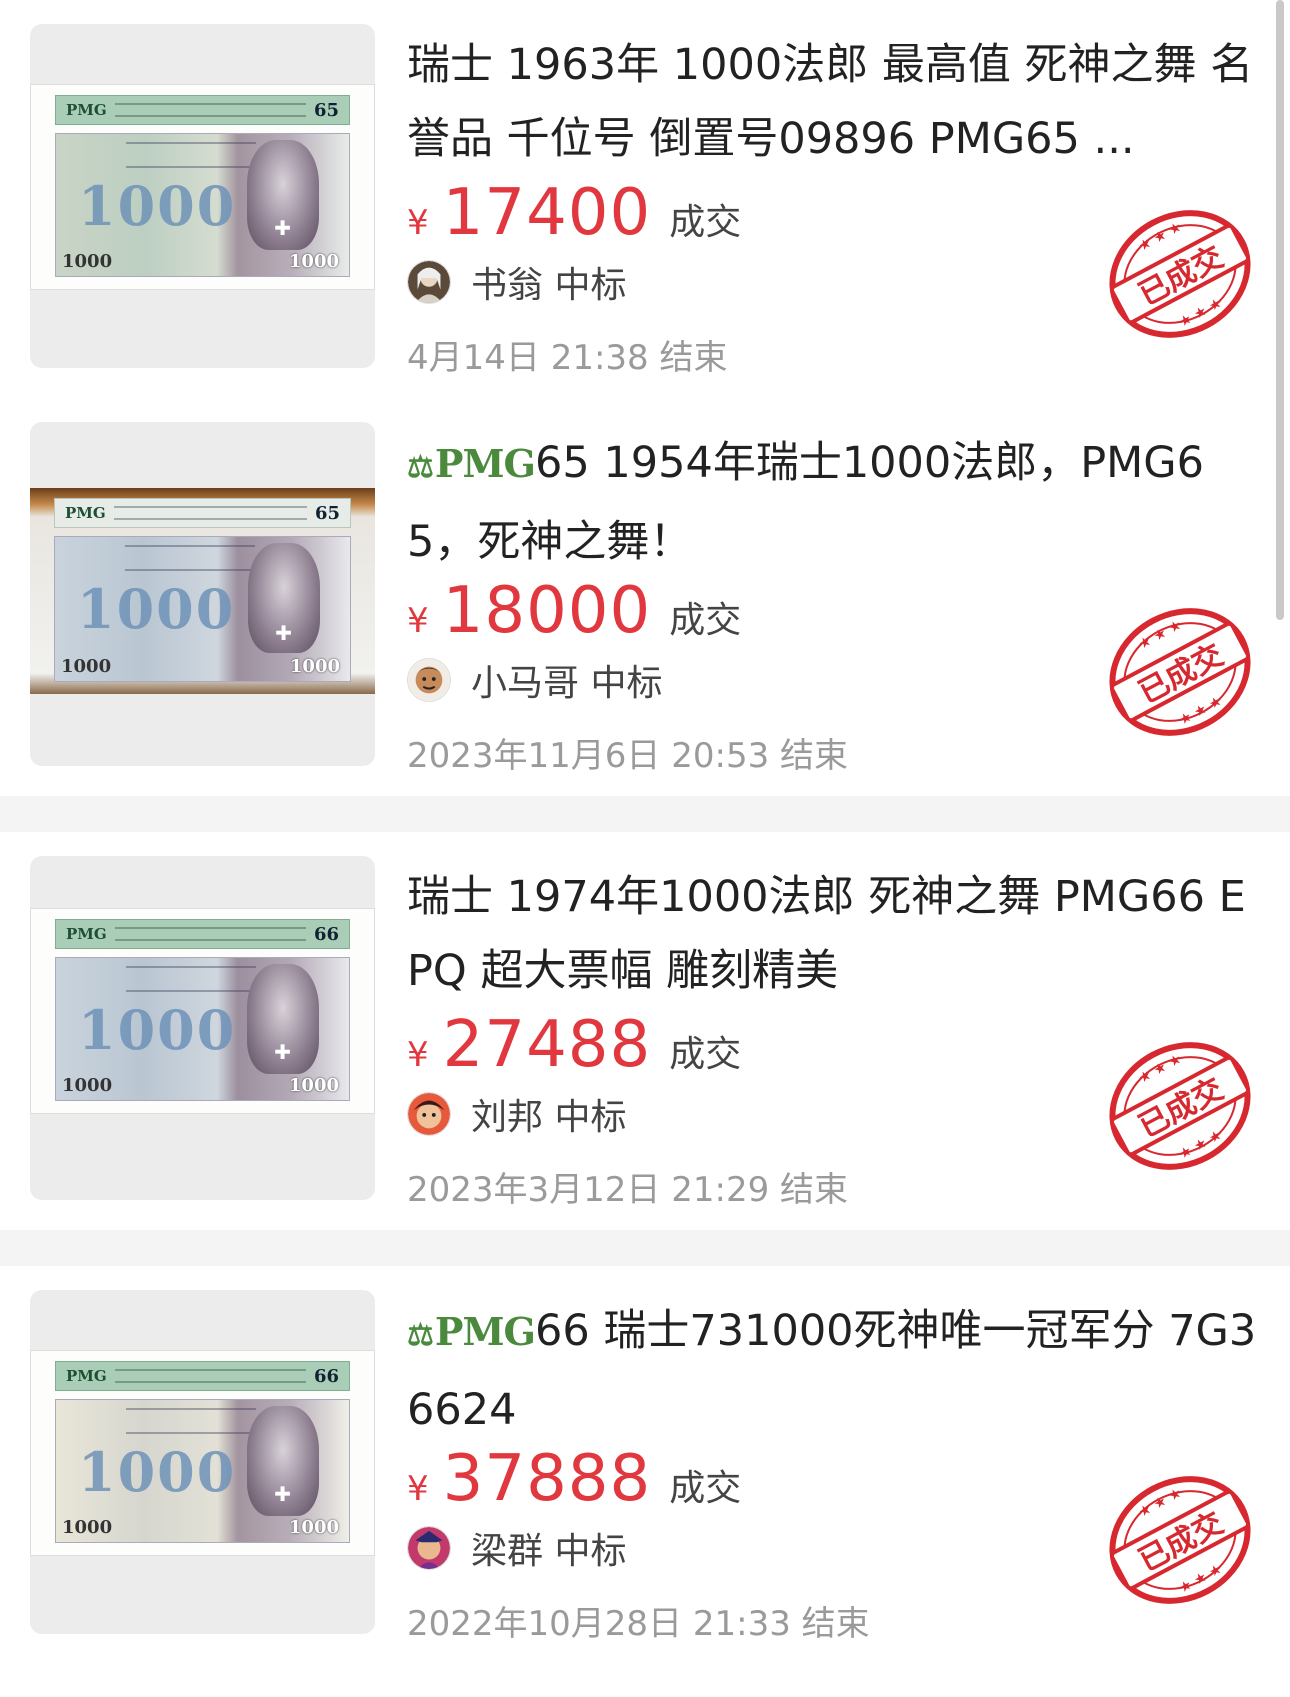  What do you see at coordinates (549, 1117) in the screenshot?
I see `winner-label: 刘邦 中标` at bounding box center [549, 1117].